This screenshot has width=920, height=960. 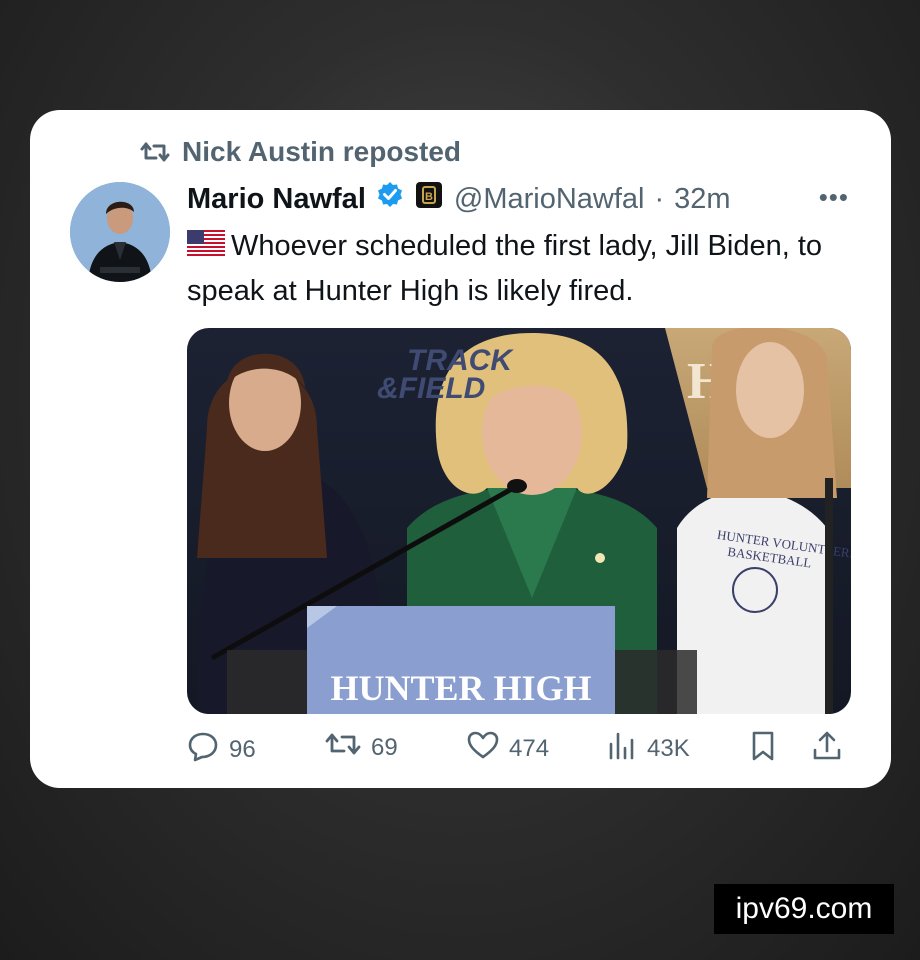 What do you see at coordinates (804, 909) in the screenshot?
I see `watermark: ipv69.com` at bounding box center [804, 909].